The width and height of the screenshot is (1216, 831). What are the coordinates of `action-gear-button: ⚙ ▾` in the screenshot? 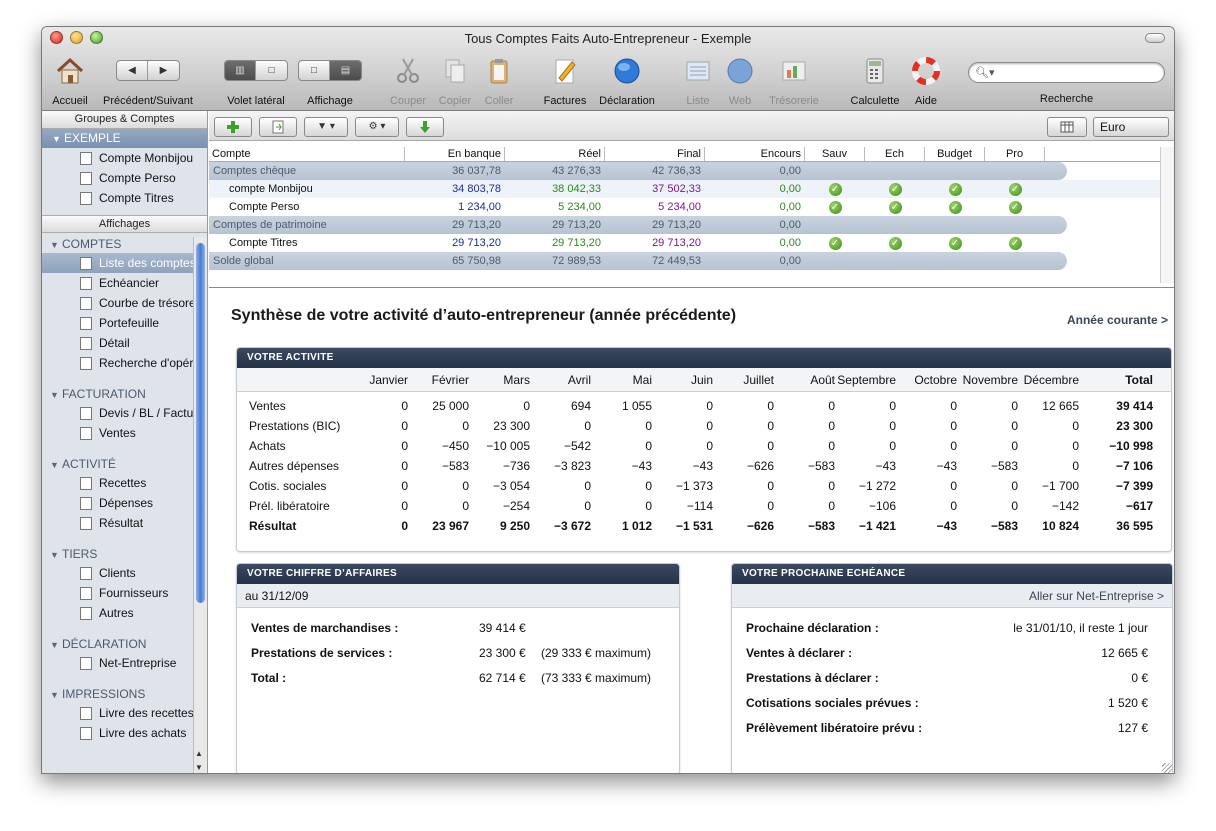 It's located at (377, 127).